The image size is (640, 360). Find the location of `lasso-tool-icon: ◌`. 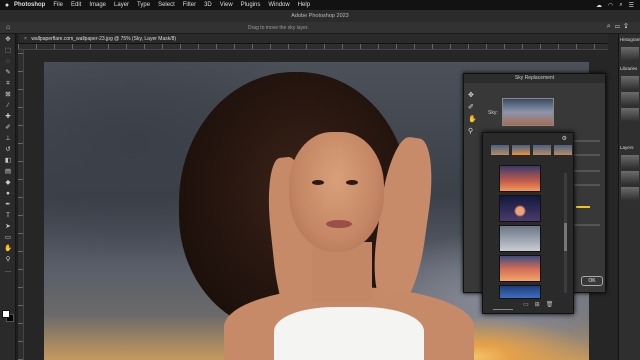

lasso-tool-icon: ◌ is located at coordinates (8, 61).